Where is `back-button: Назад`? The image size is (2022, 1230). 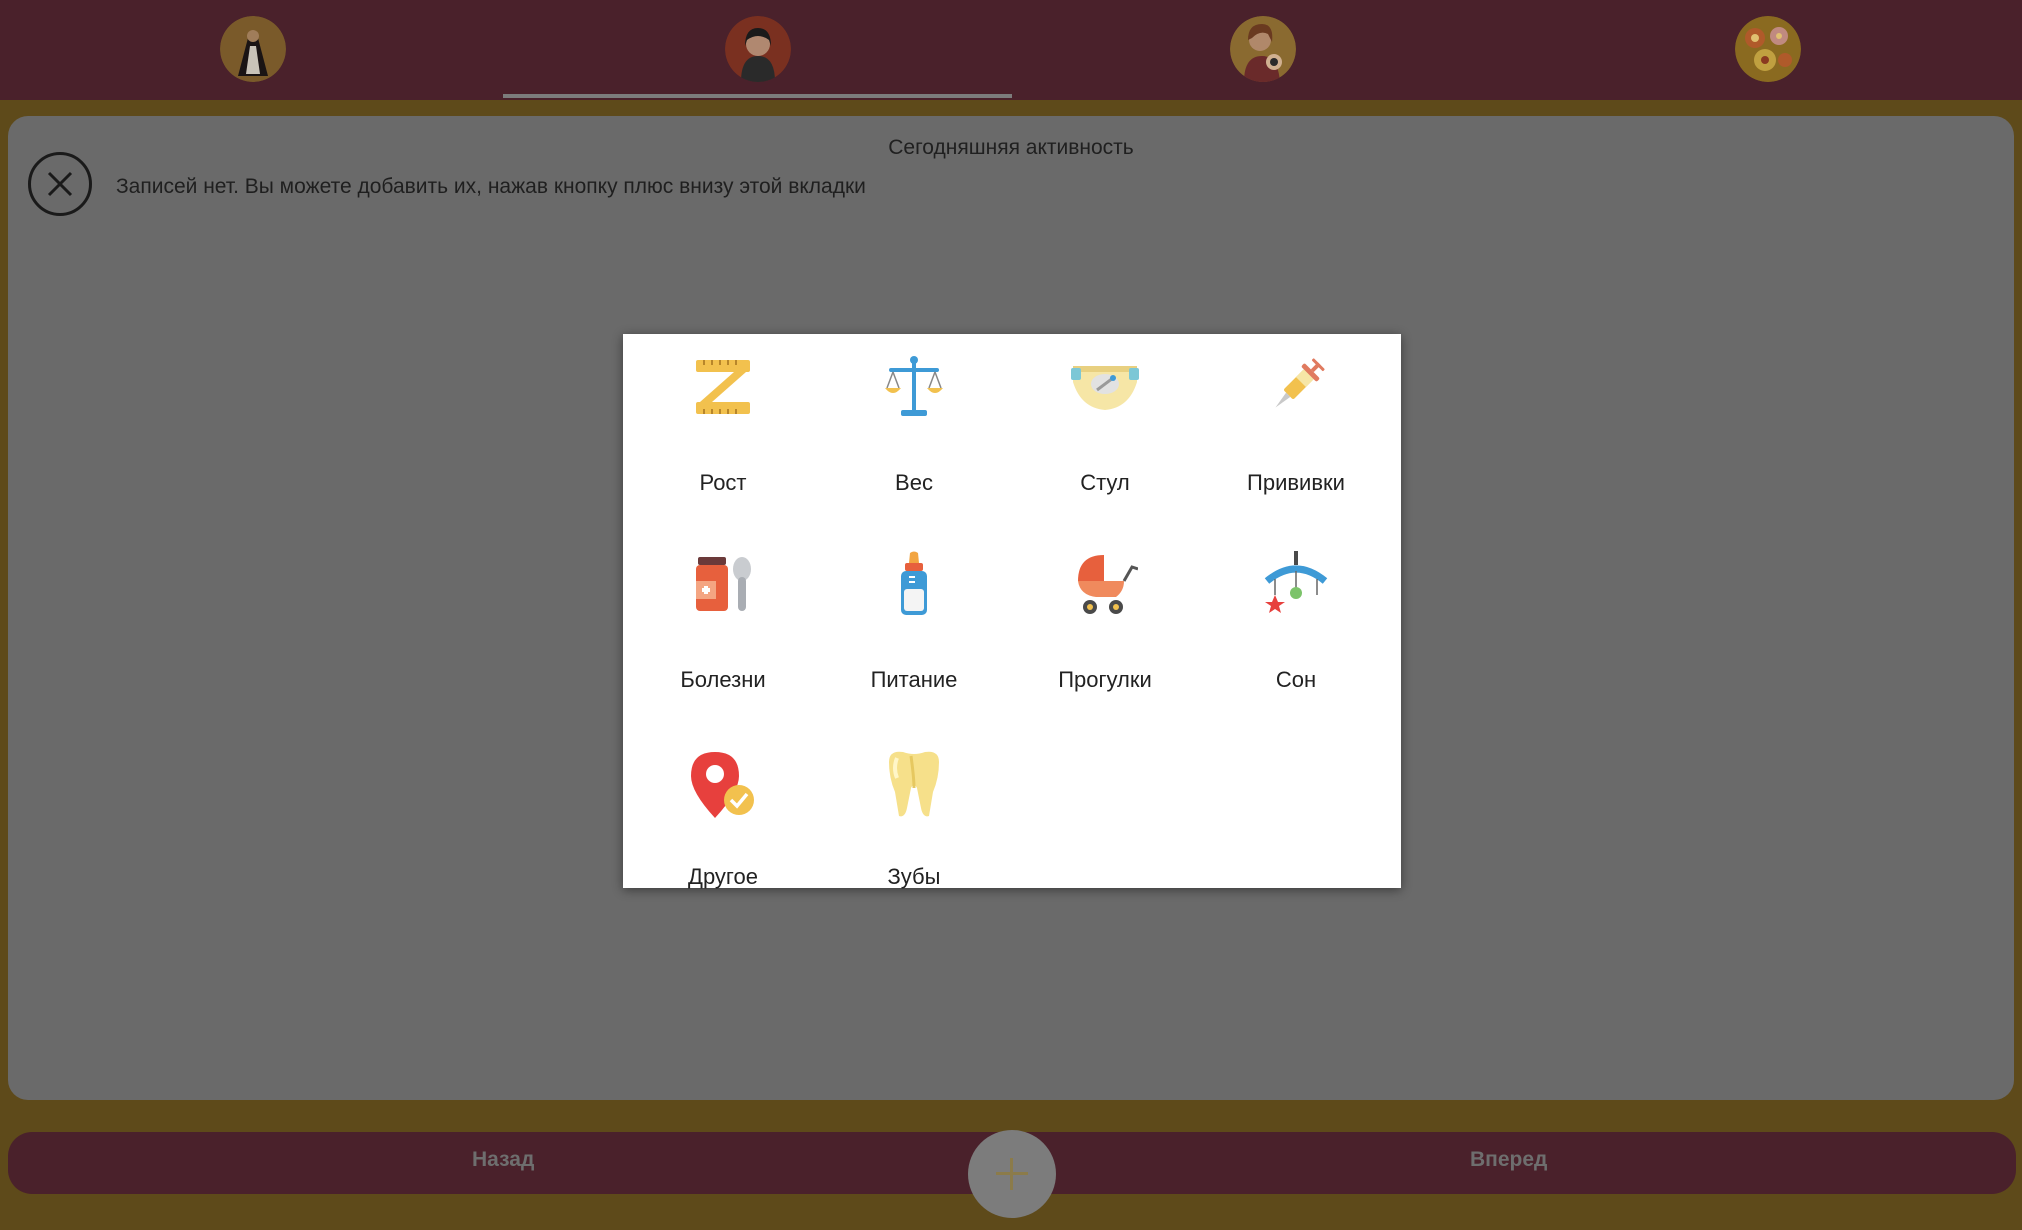
back-button: Назад is located at coordinates (503, 1160).